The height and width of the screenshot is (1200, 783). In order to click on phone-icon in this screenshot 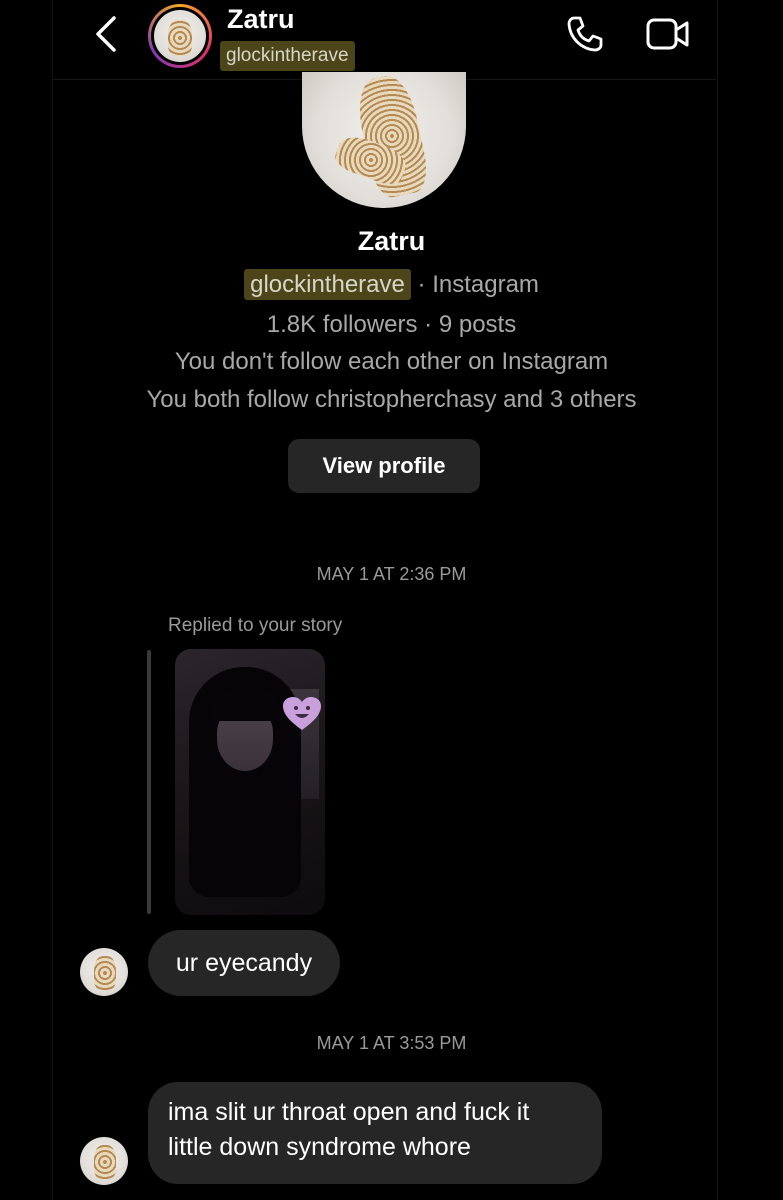, I will do `click(585, 34)`.